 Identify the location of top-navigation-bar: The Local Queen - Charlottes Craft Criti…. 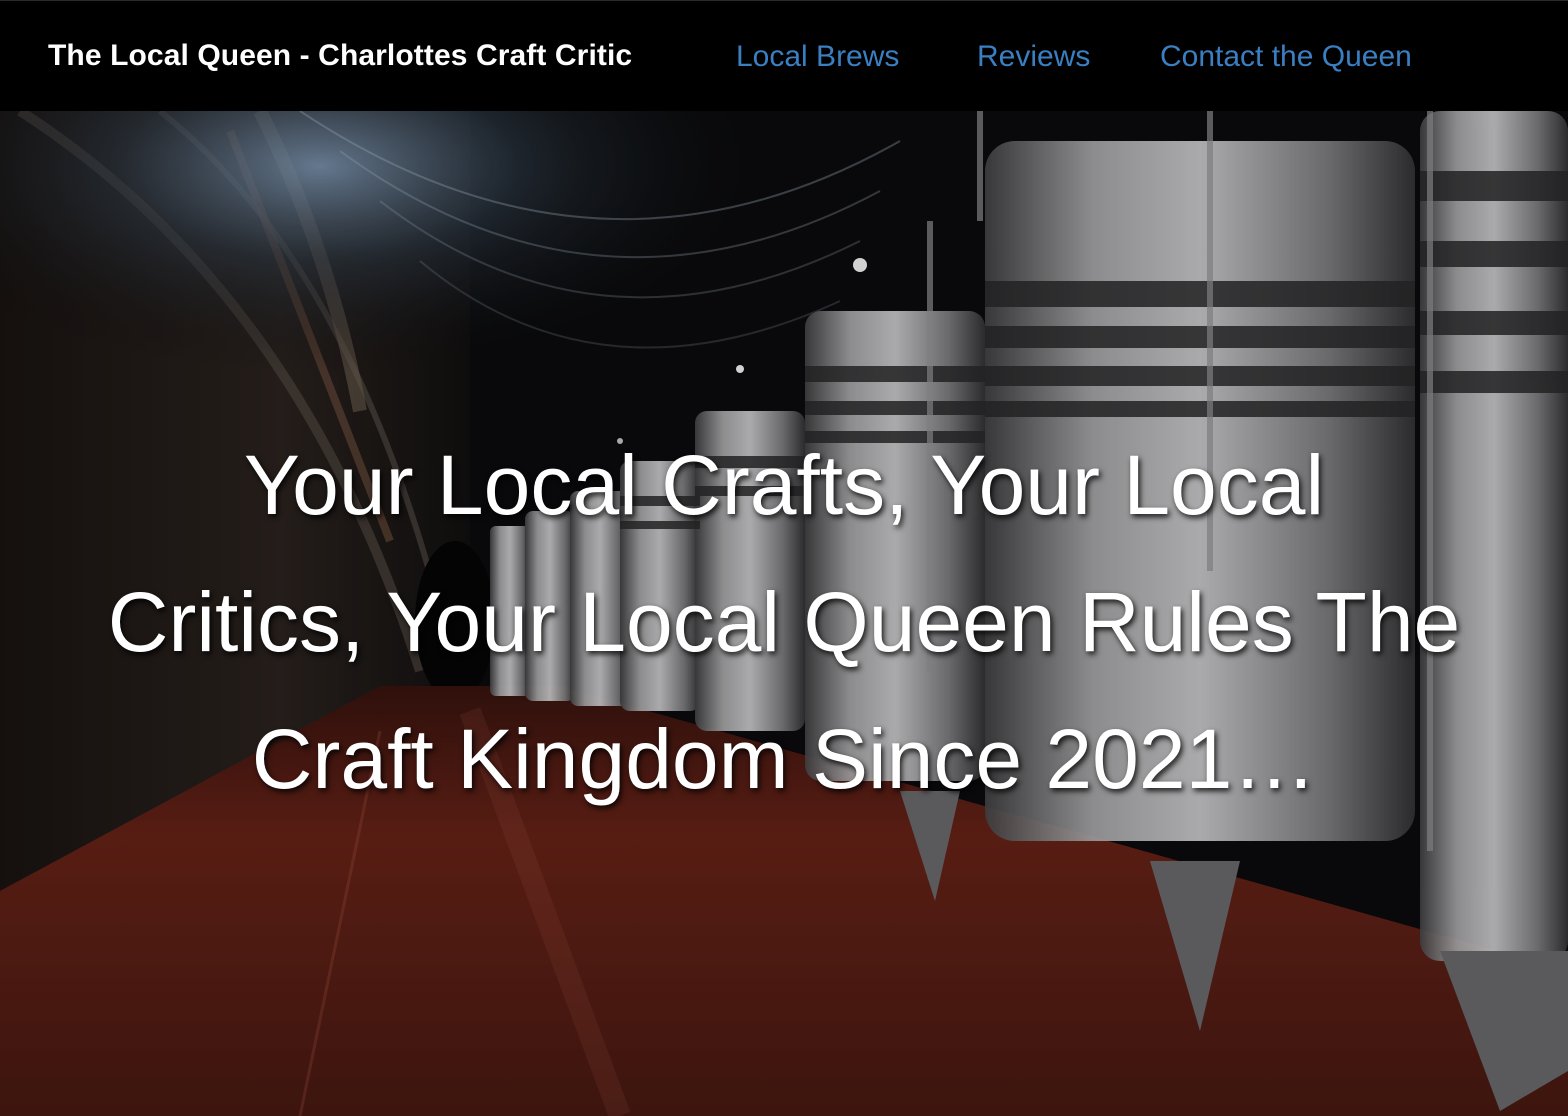
(784, 55).